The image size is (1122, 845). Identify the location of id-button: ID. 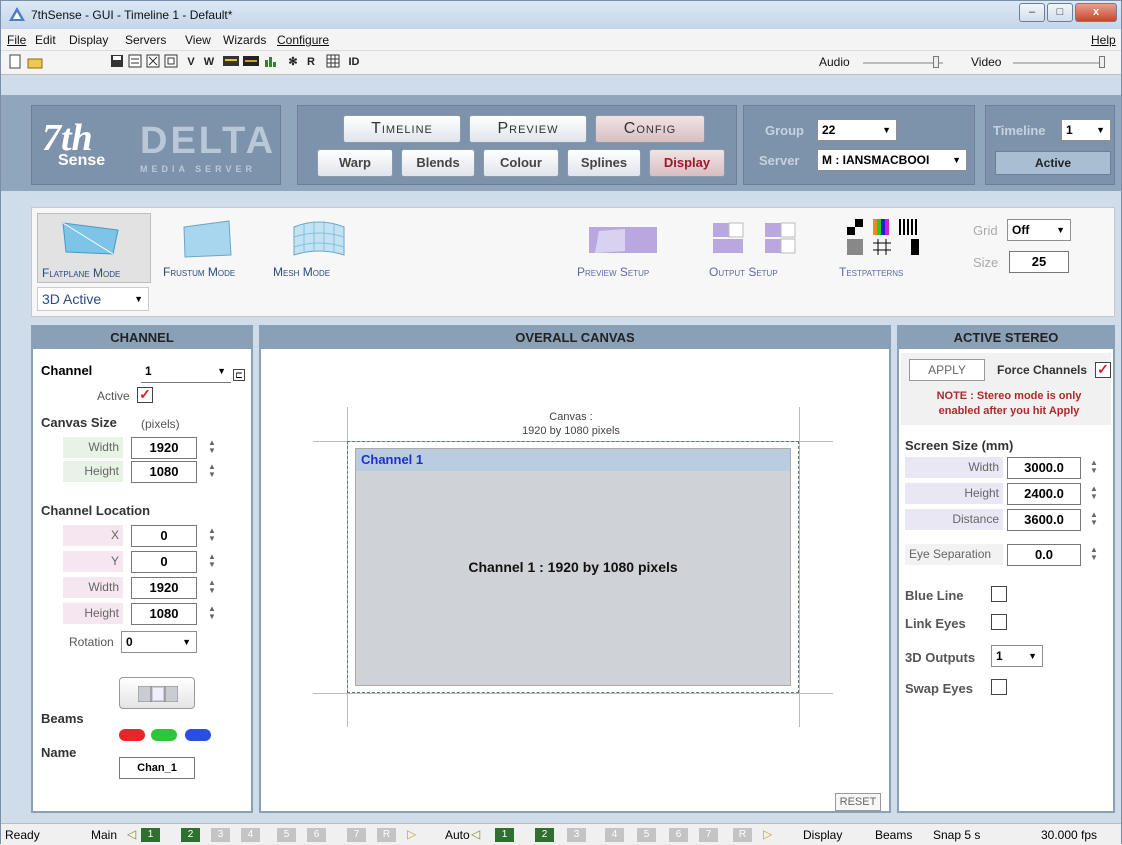
(354, 62).